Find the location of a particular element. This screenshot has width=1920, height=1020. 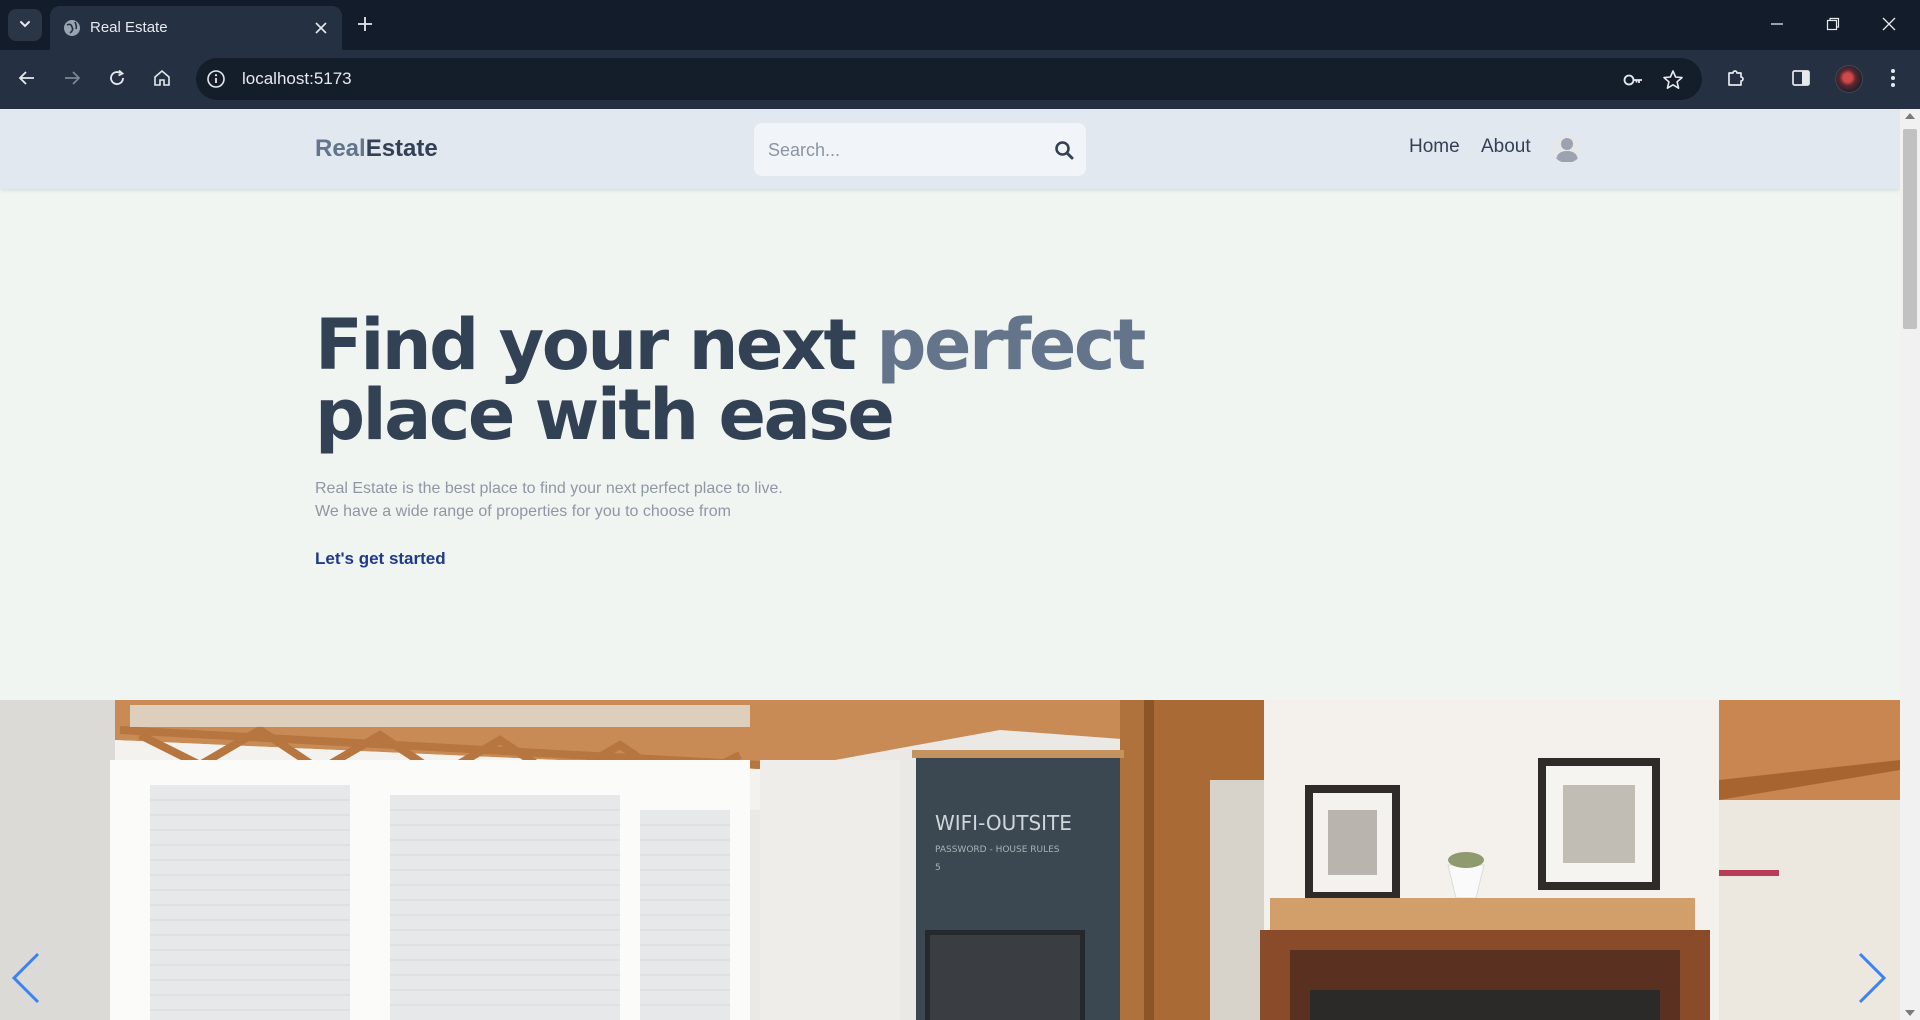

chevron-right-icon is located at coordinates (1872, 980).